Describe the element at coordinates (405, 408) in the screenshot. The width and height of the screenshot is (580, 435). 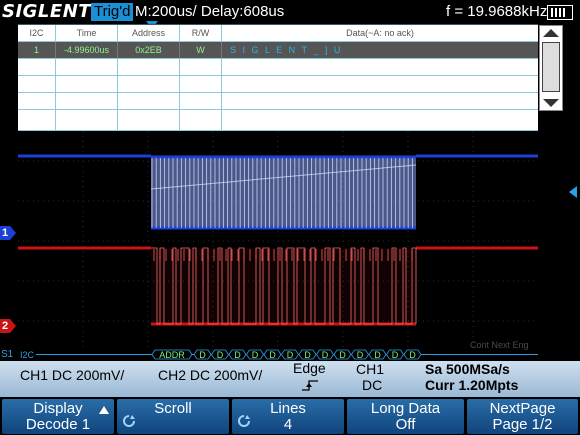
I see `long-data-label: Long Data` at that location.